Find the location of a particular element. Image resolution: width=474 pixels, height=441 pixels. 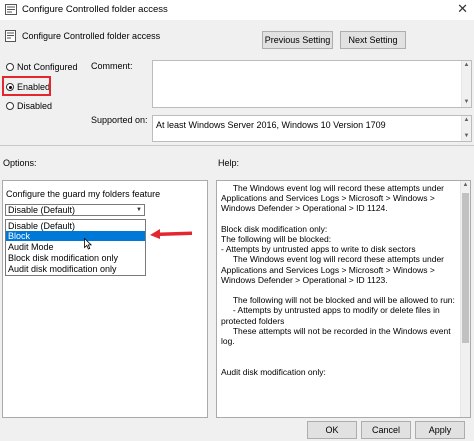

help-label: Help: is located at coordinates (229, 163).